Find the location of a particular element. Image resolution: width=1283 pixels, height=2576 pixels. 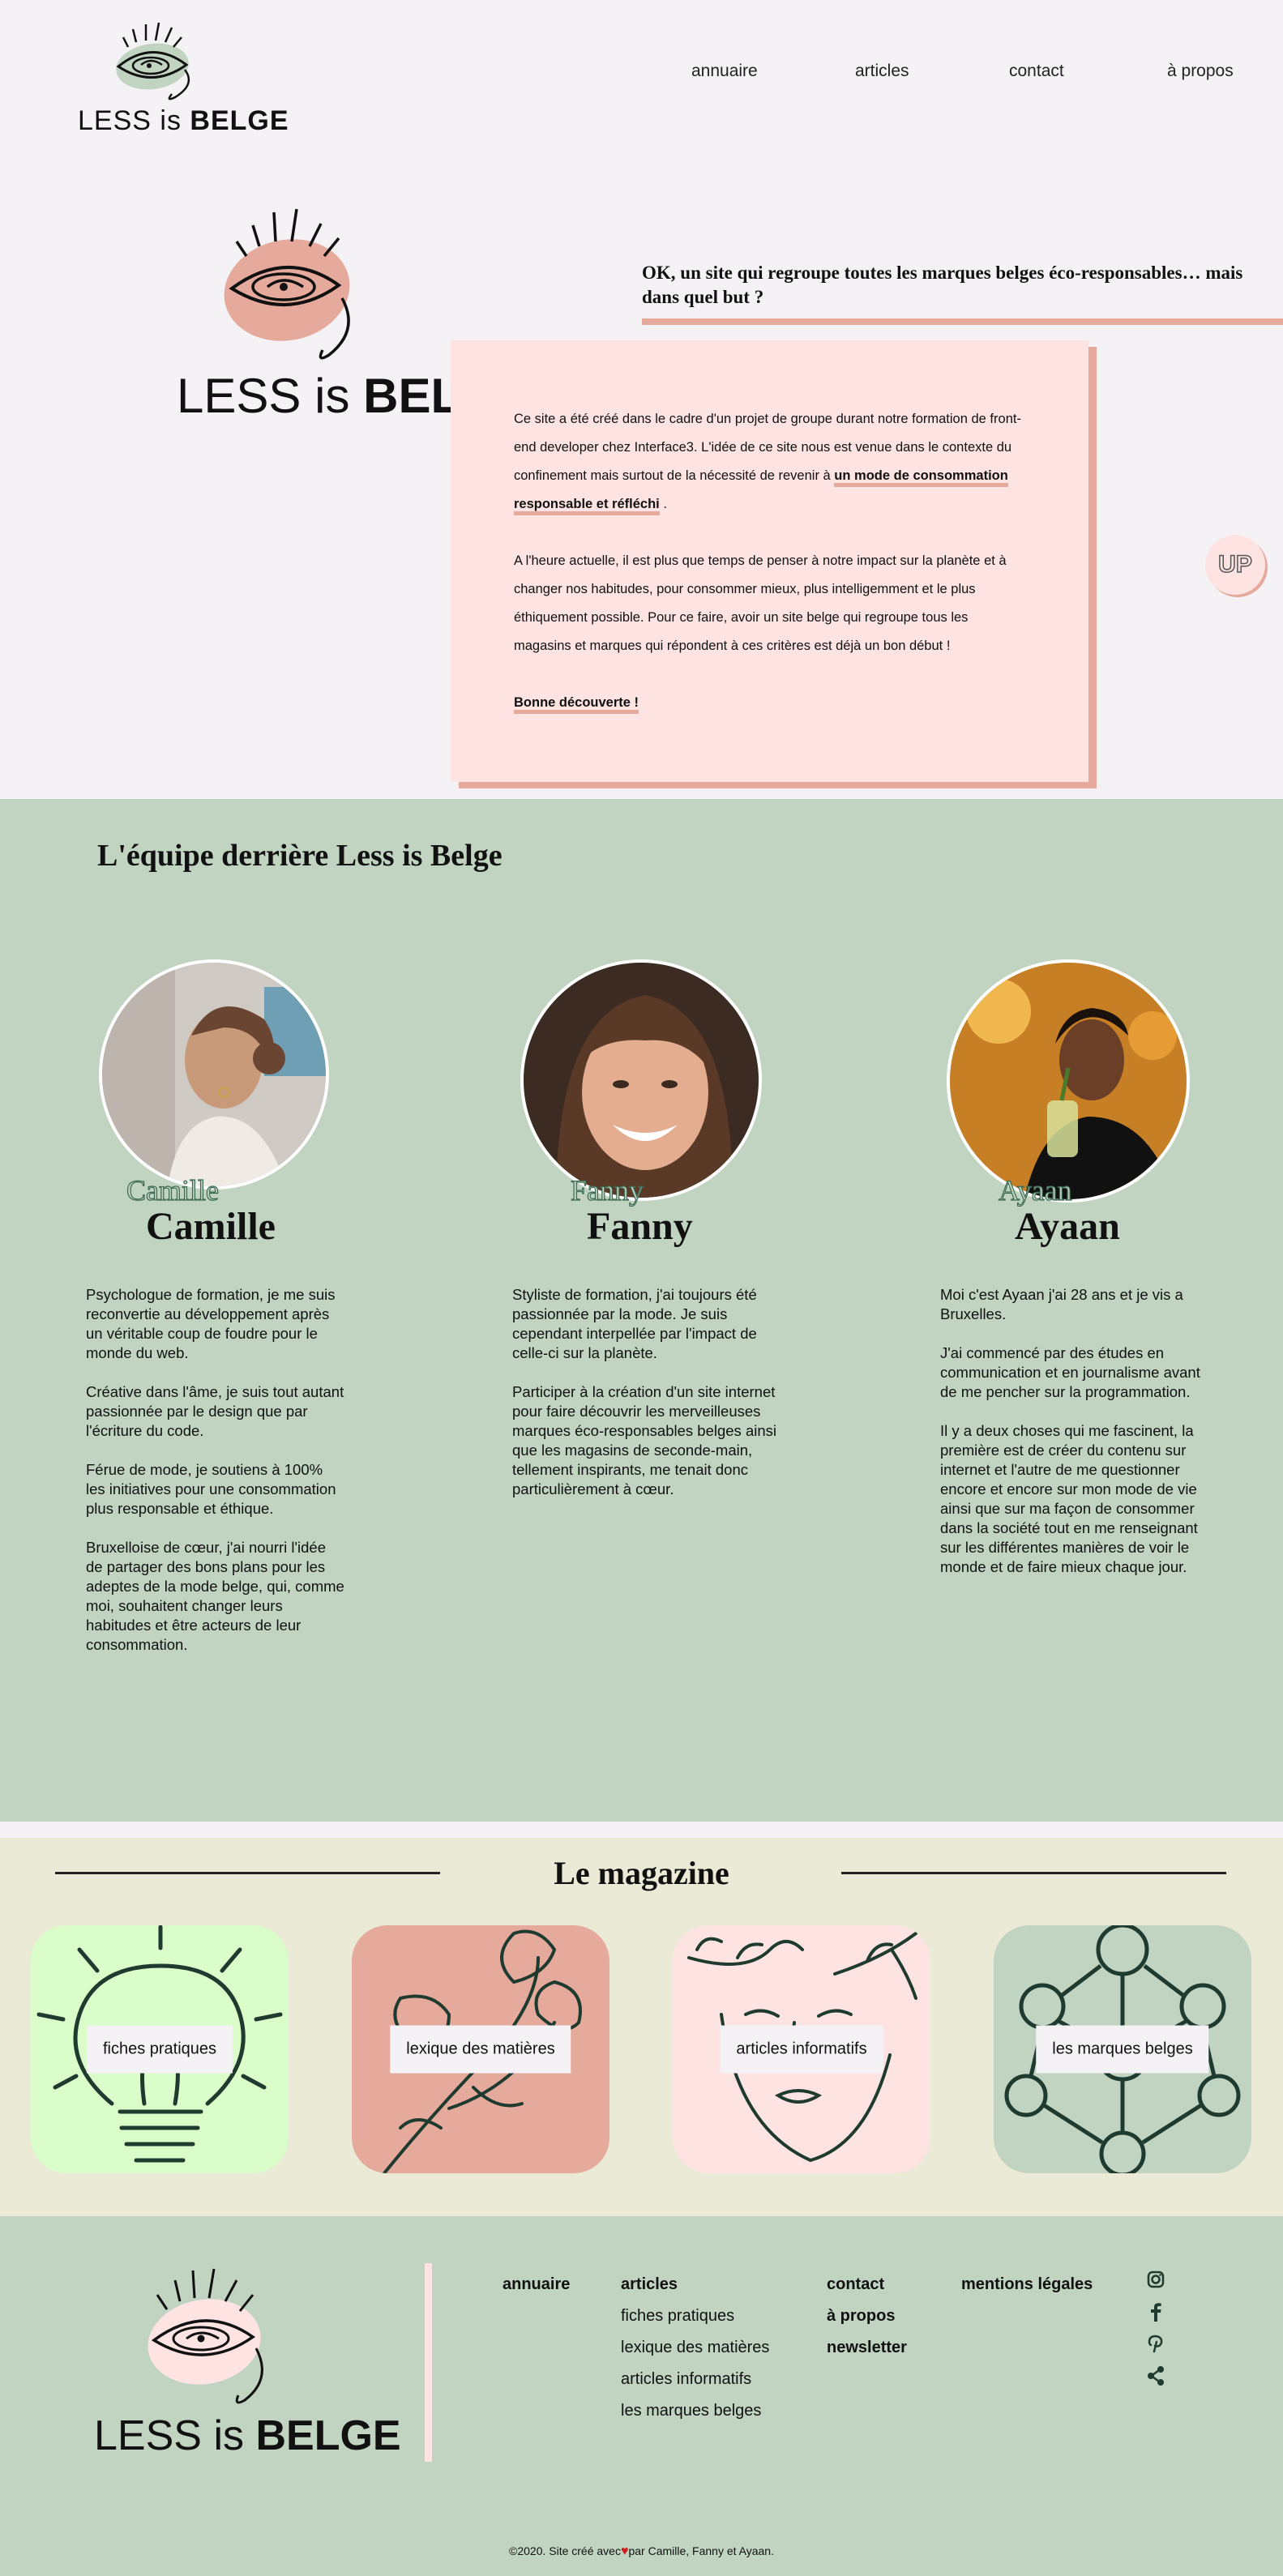

footer-link-annuaire: annuaire is located at coordinates (536, 2284).